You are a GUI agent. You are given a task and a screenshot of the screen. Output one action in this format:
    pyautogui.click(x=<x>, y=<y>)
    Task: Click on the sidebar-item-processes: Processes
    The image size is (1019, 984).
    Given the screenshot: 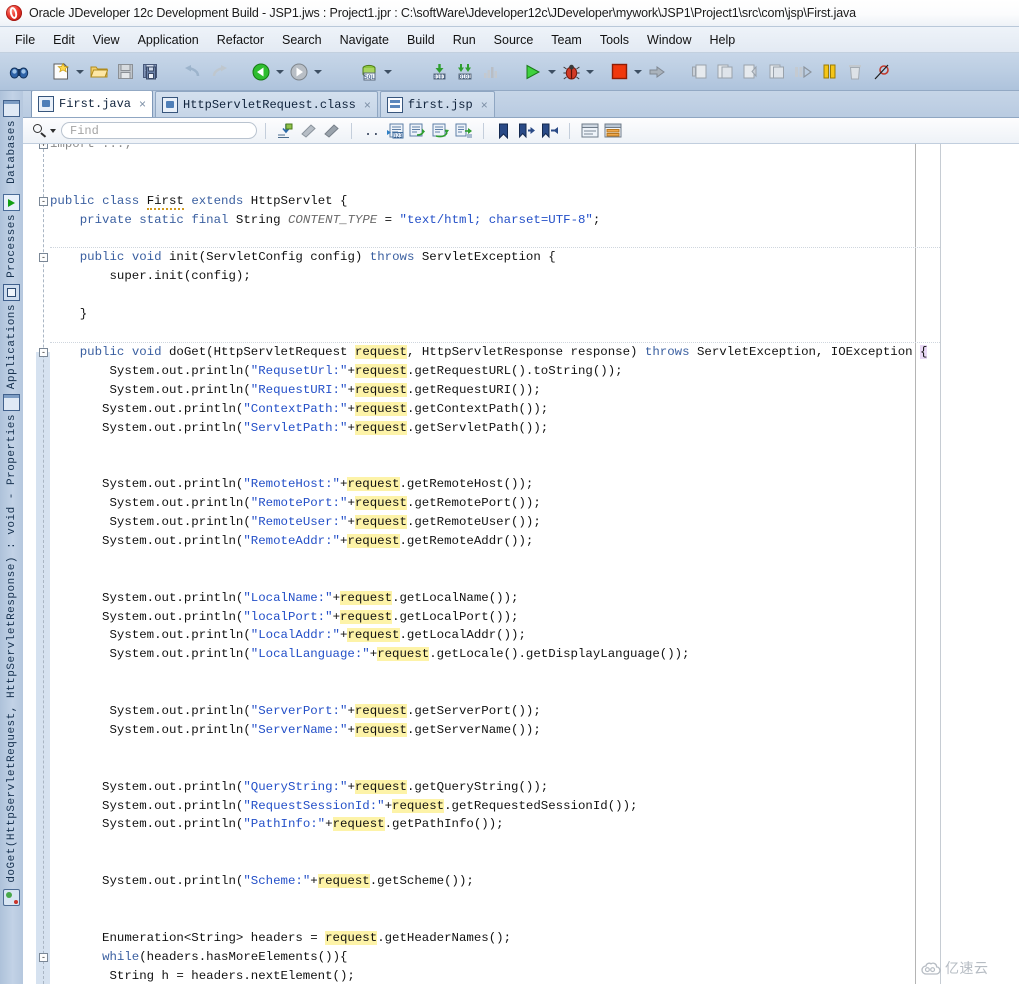 What is the action you would take?
    pyautogui.click(x=11, y=234)
    